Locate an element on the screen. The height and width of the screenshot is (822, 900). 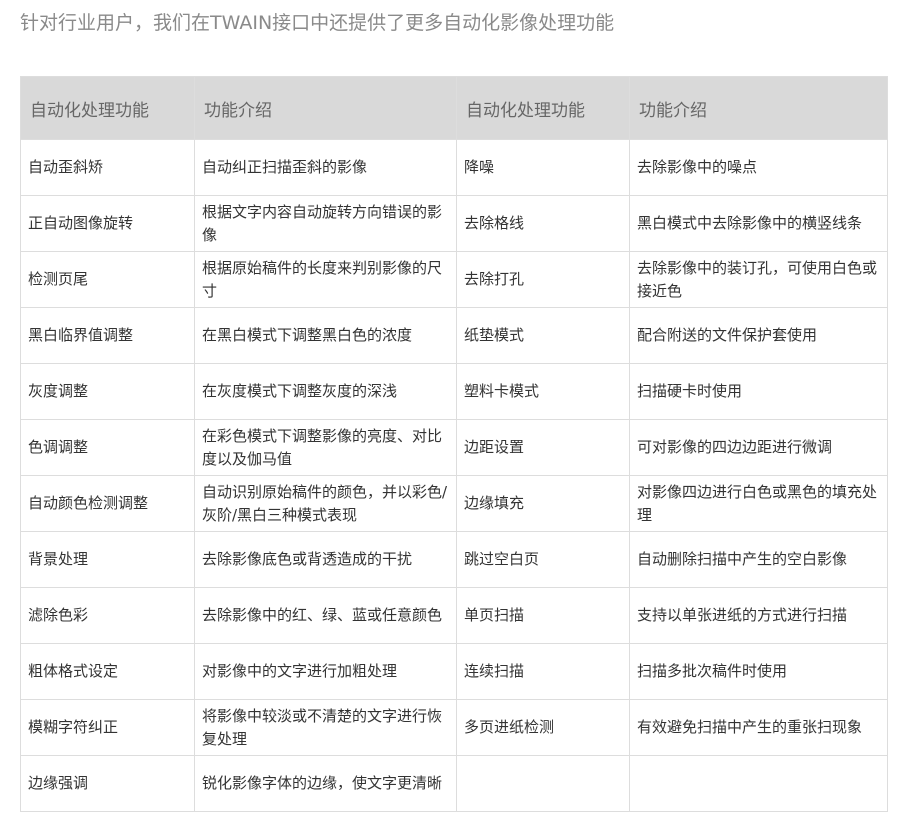
table-row: 粗体格式设定 对影像中的文字进行加粗处理 连续扫描 扫描多批次稿件时使用 is located at coordinates (454, 671).